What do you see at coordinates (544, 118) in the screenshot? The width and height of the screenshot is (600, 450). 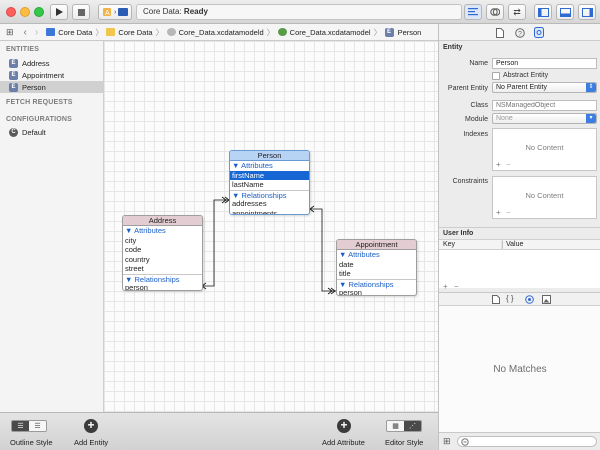 I see `module-popup: None ▾` at bounding box center [544, 118].